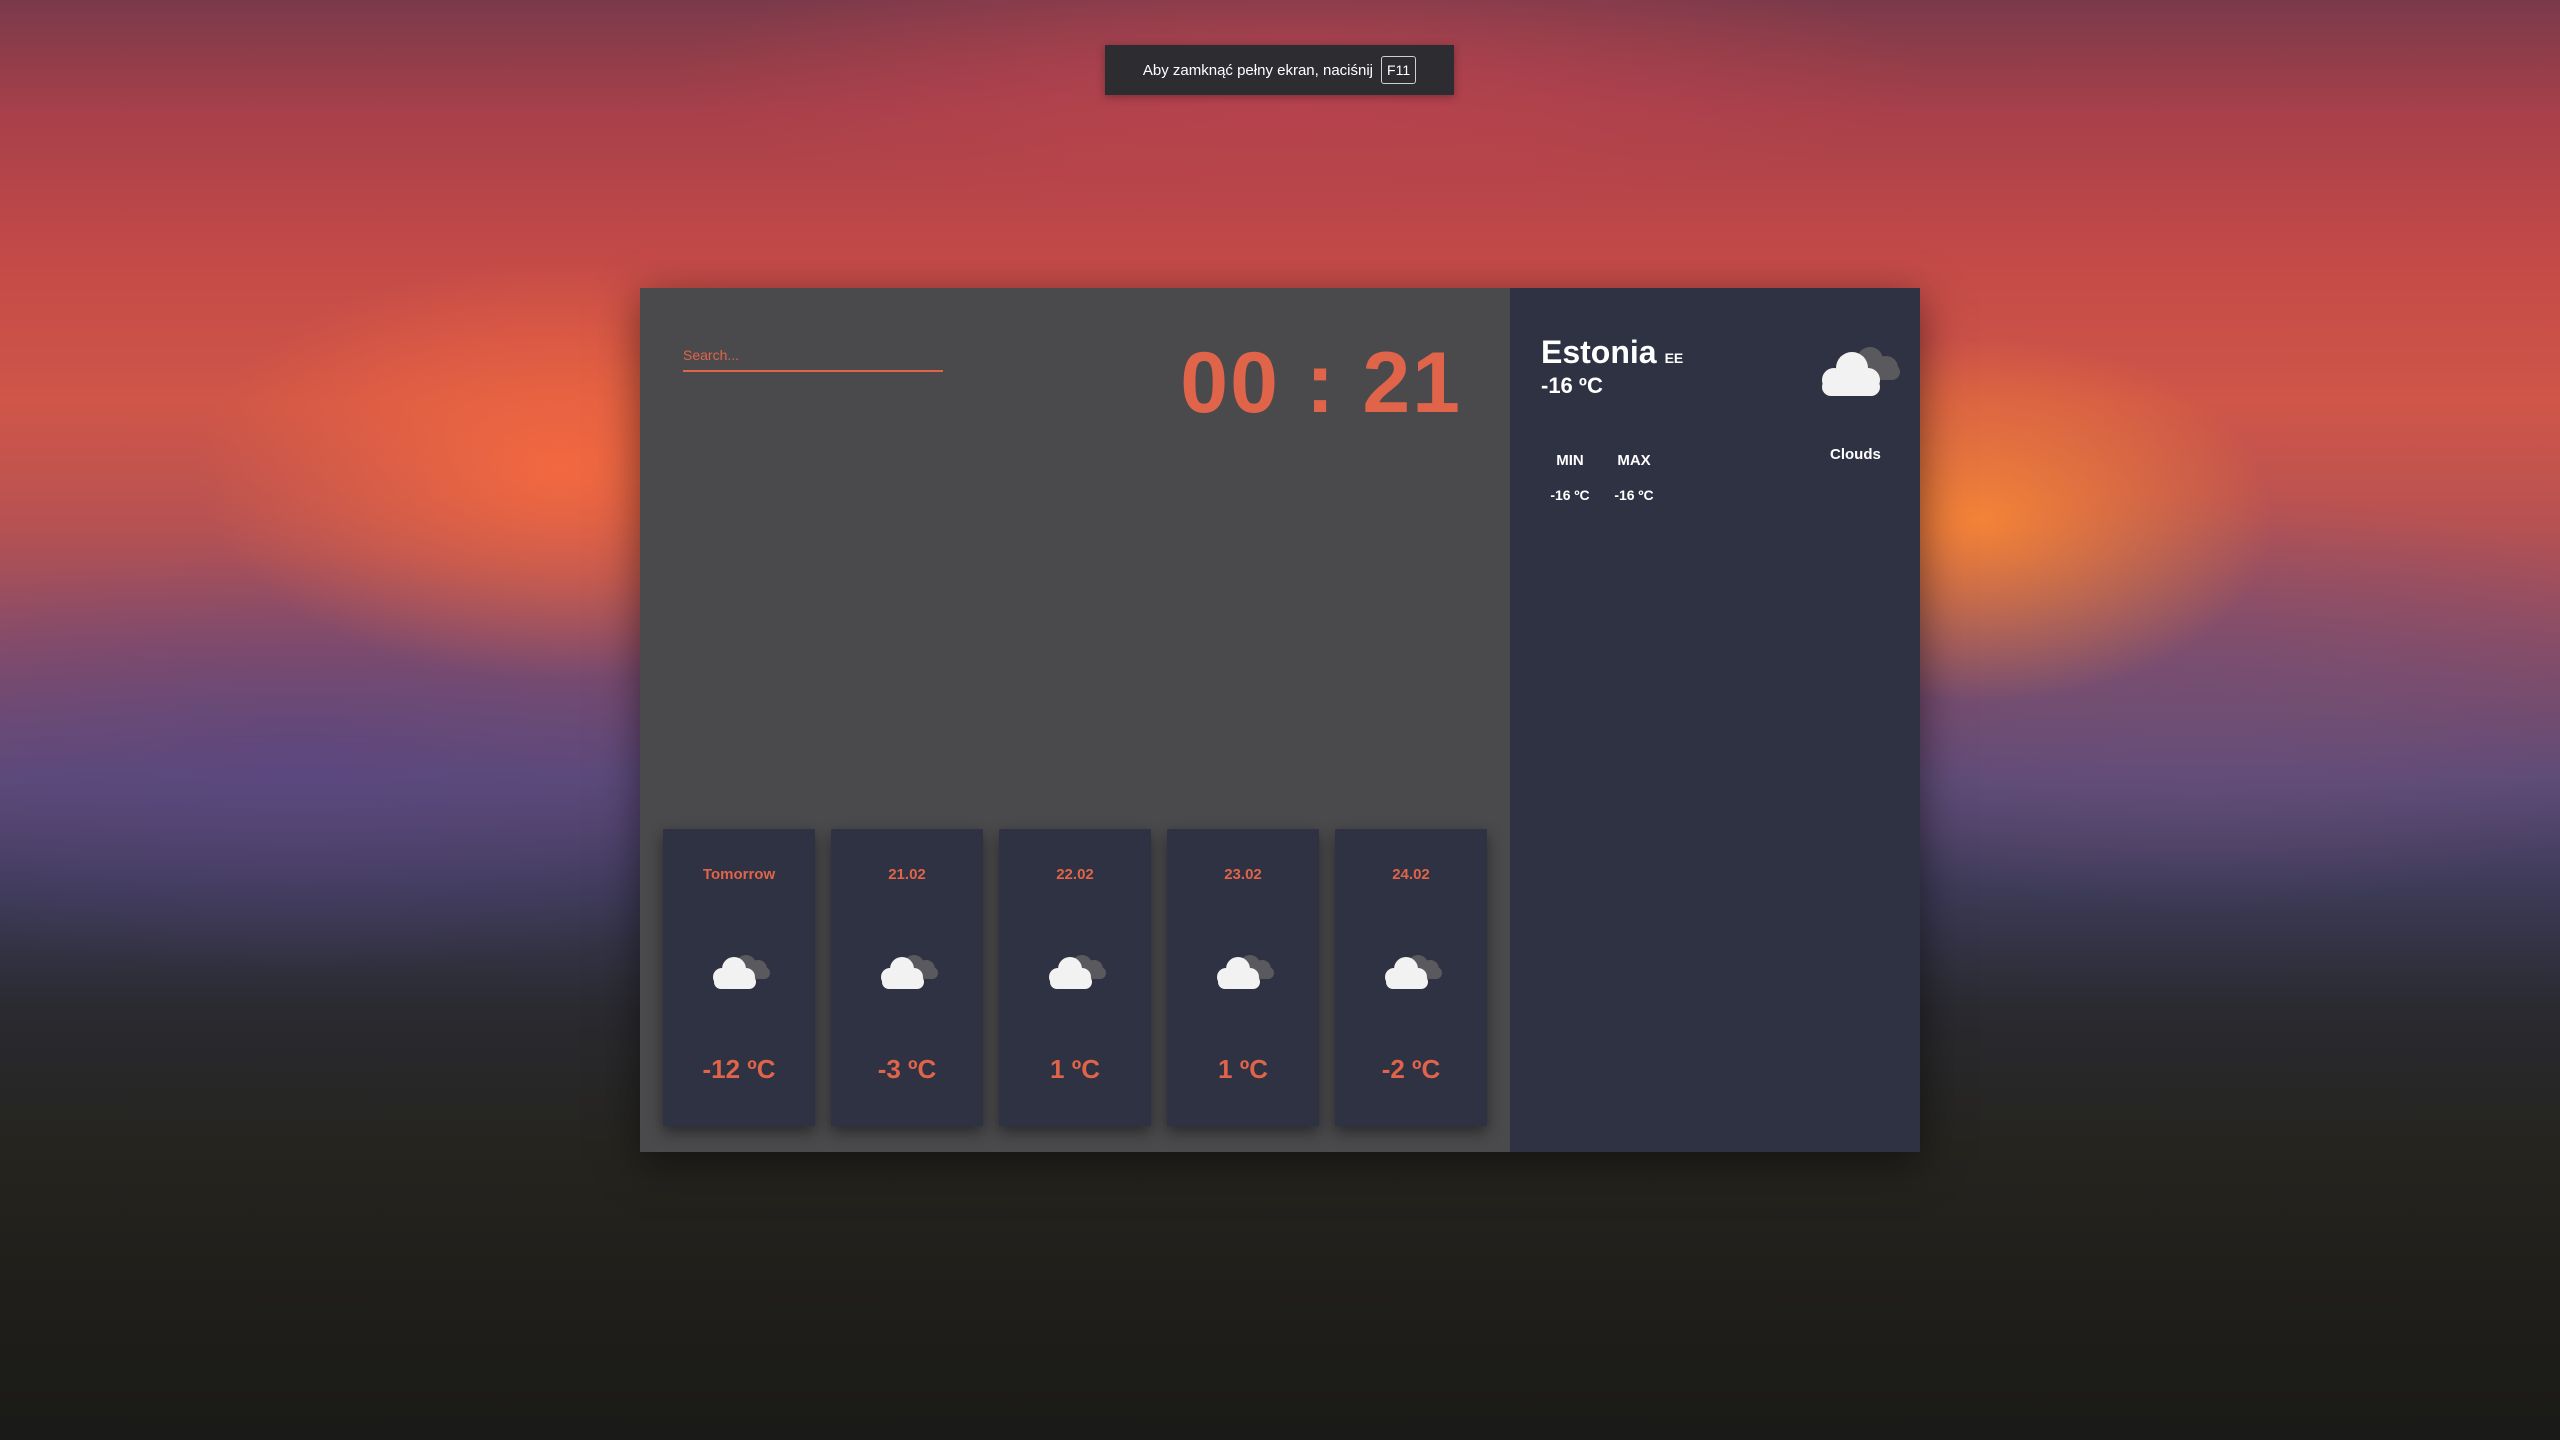 This screenshot has height=1440, width=2560. What do you see at coordinates (1634, 495) in the screenshot?
I see `max-value: -16 ºC` at bounding box center [1634, 495].